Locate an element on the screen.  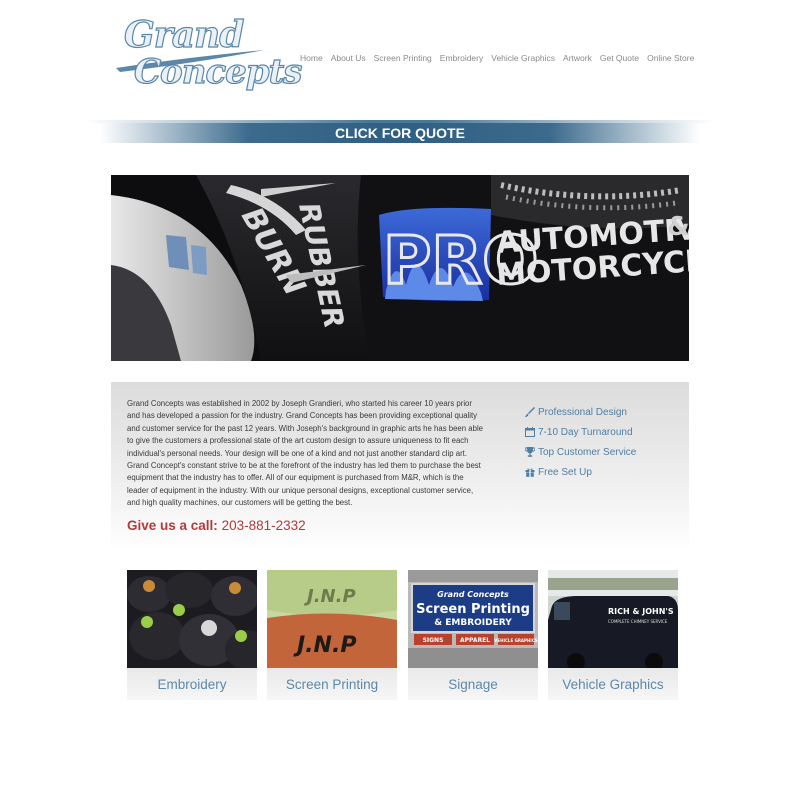
embroidery-thumbnail is located at coordinates (192, 619).